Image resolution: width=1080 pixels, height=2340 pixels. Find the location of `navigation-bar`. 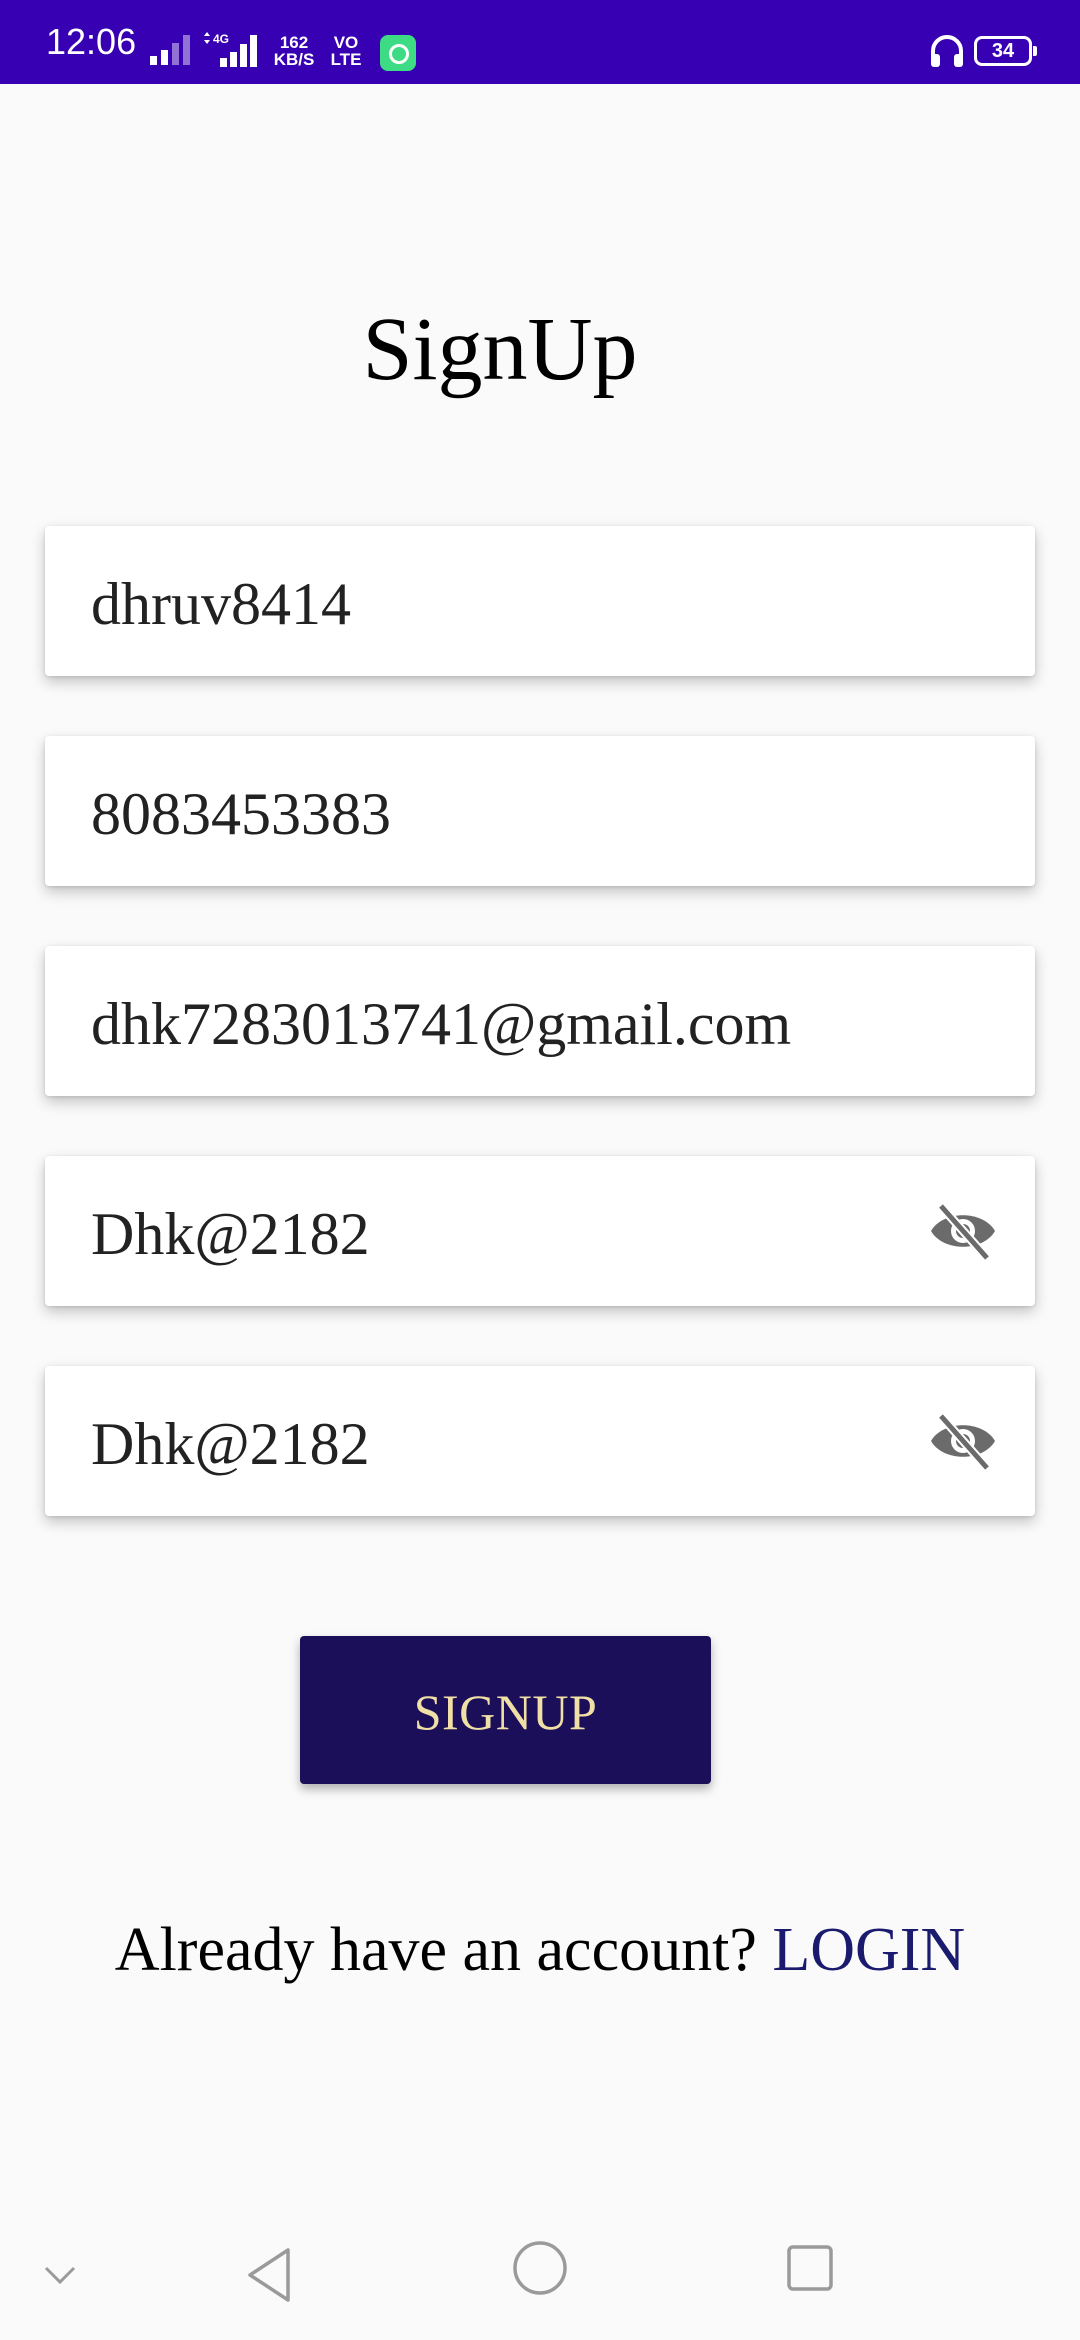

navigation-bar is located at coordinates (540, 2275).